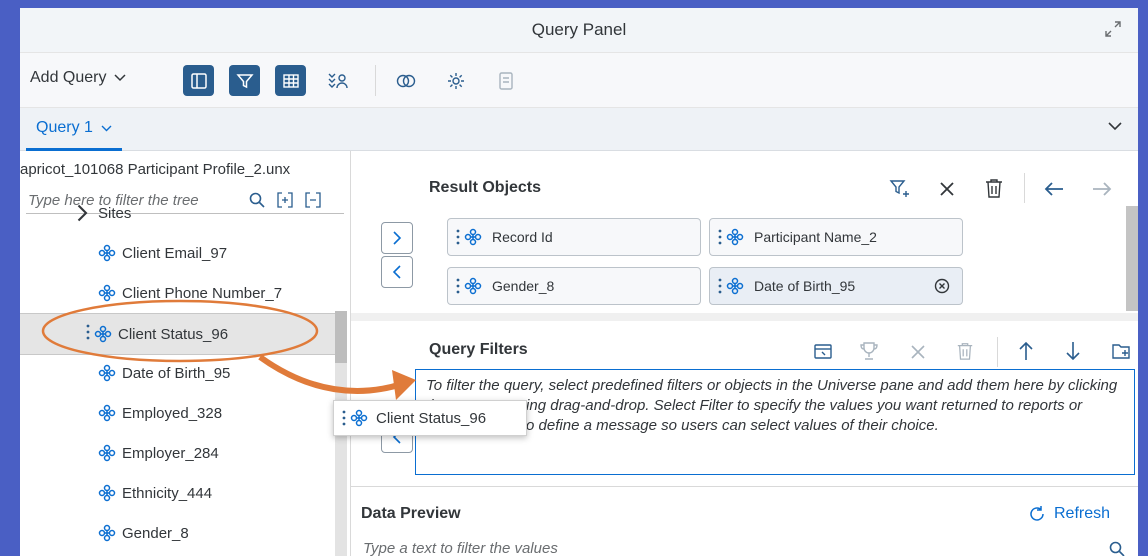 The height and width of the screenshot is (556, 1148). Describe the element at coordinates (375, 80) in the screenshot. I see `toolbar-separator` at that location.